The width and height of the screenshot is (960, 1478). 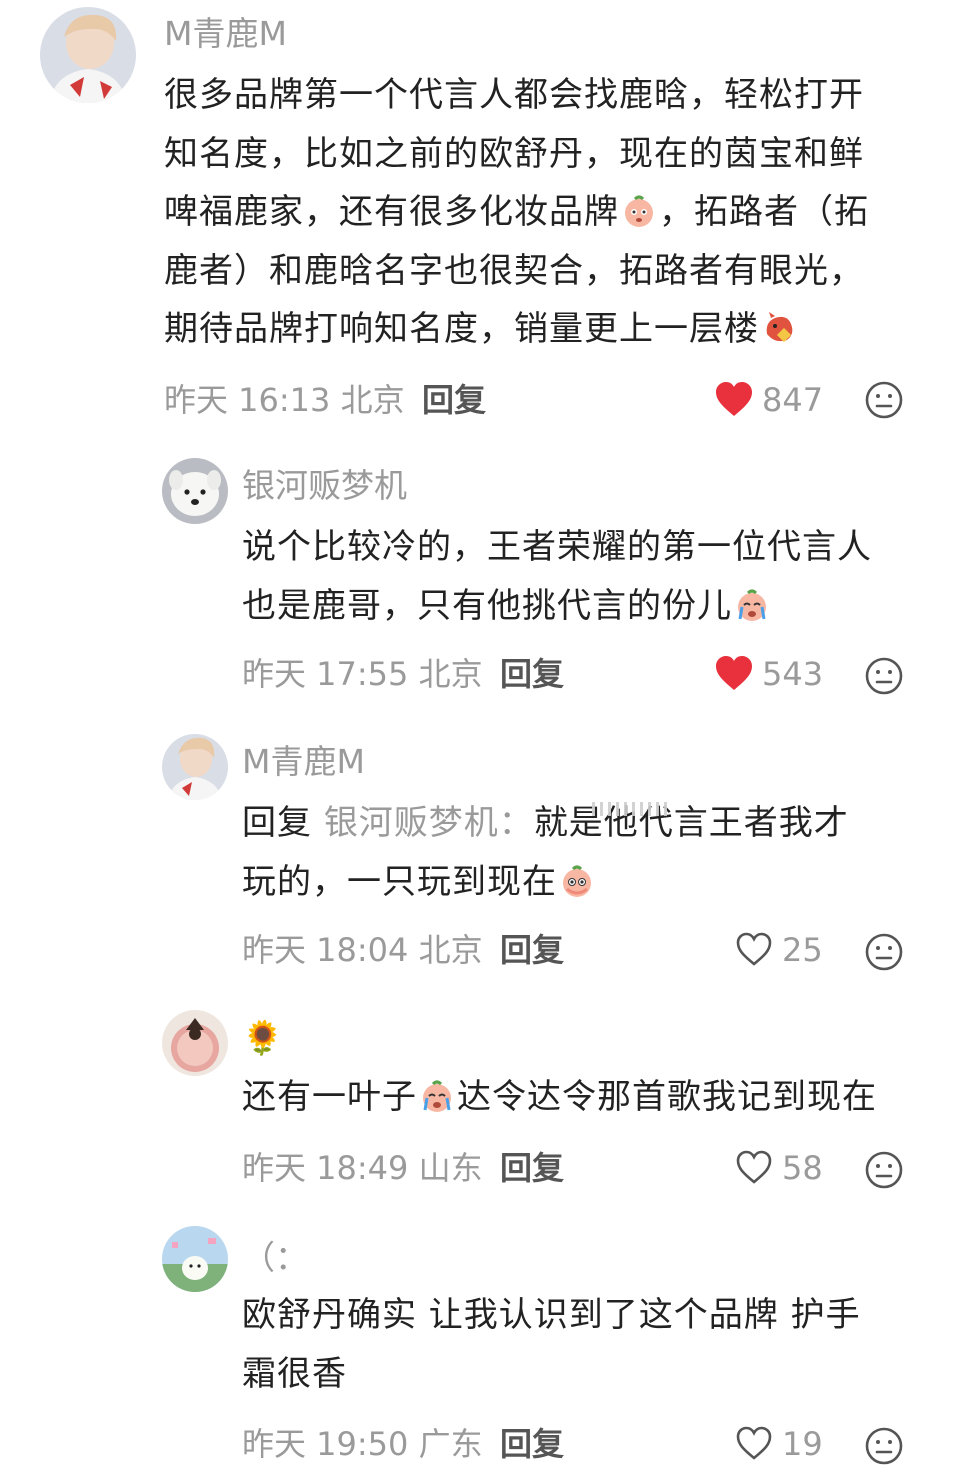 What do you see at coordinates (329, 1097) in the screenshot?
I see `comment-line: 还有一叶子` at bounding box center [329, 1097].